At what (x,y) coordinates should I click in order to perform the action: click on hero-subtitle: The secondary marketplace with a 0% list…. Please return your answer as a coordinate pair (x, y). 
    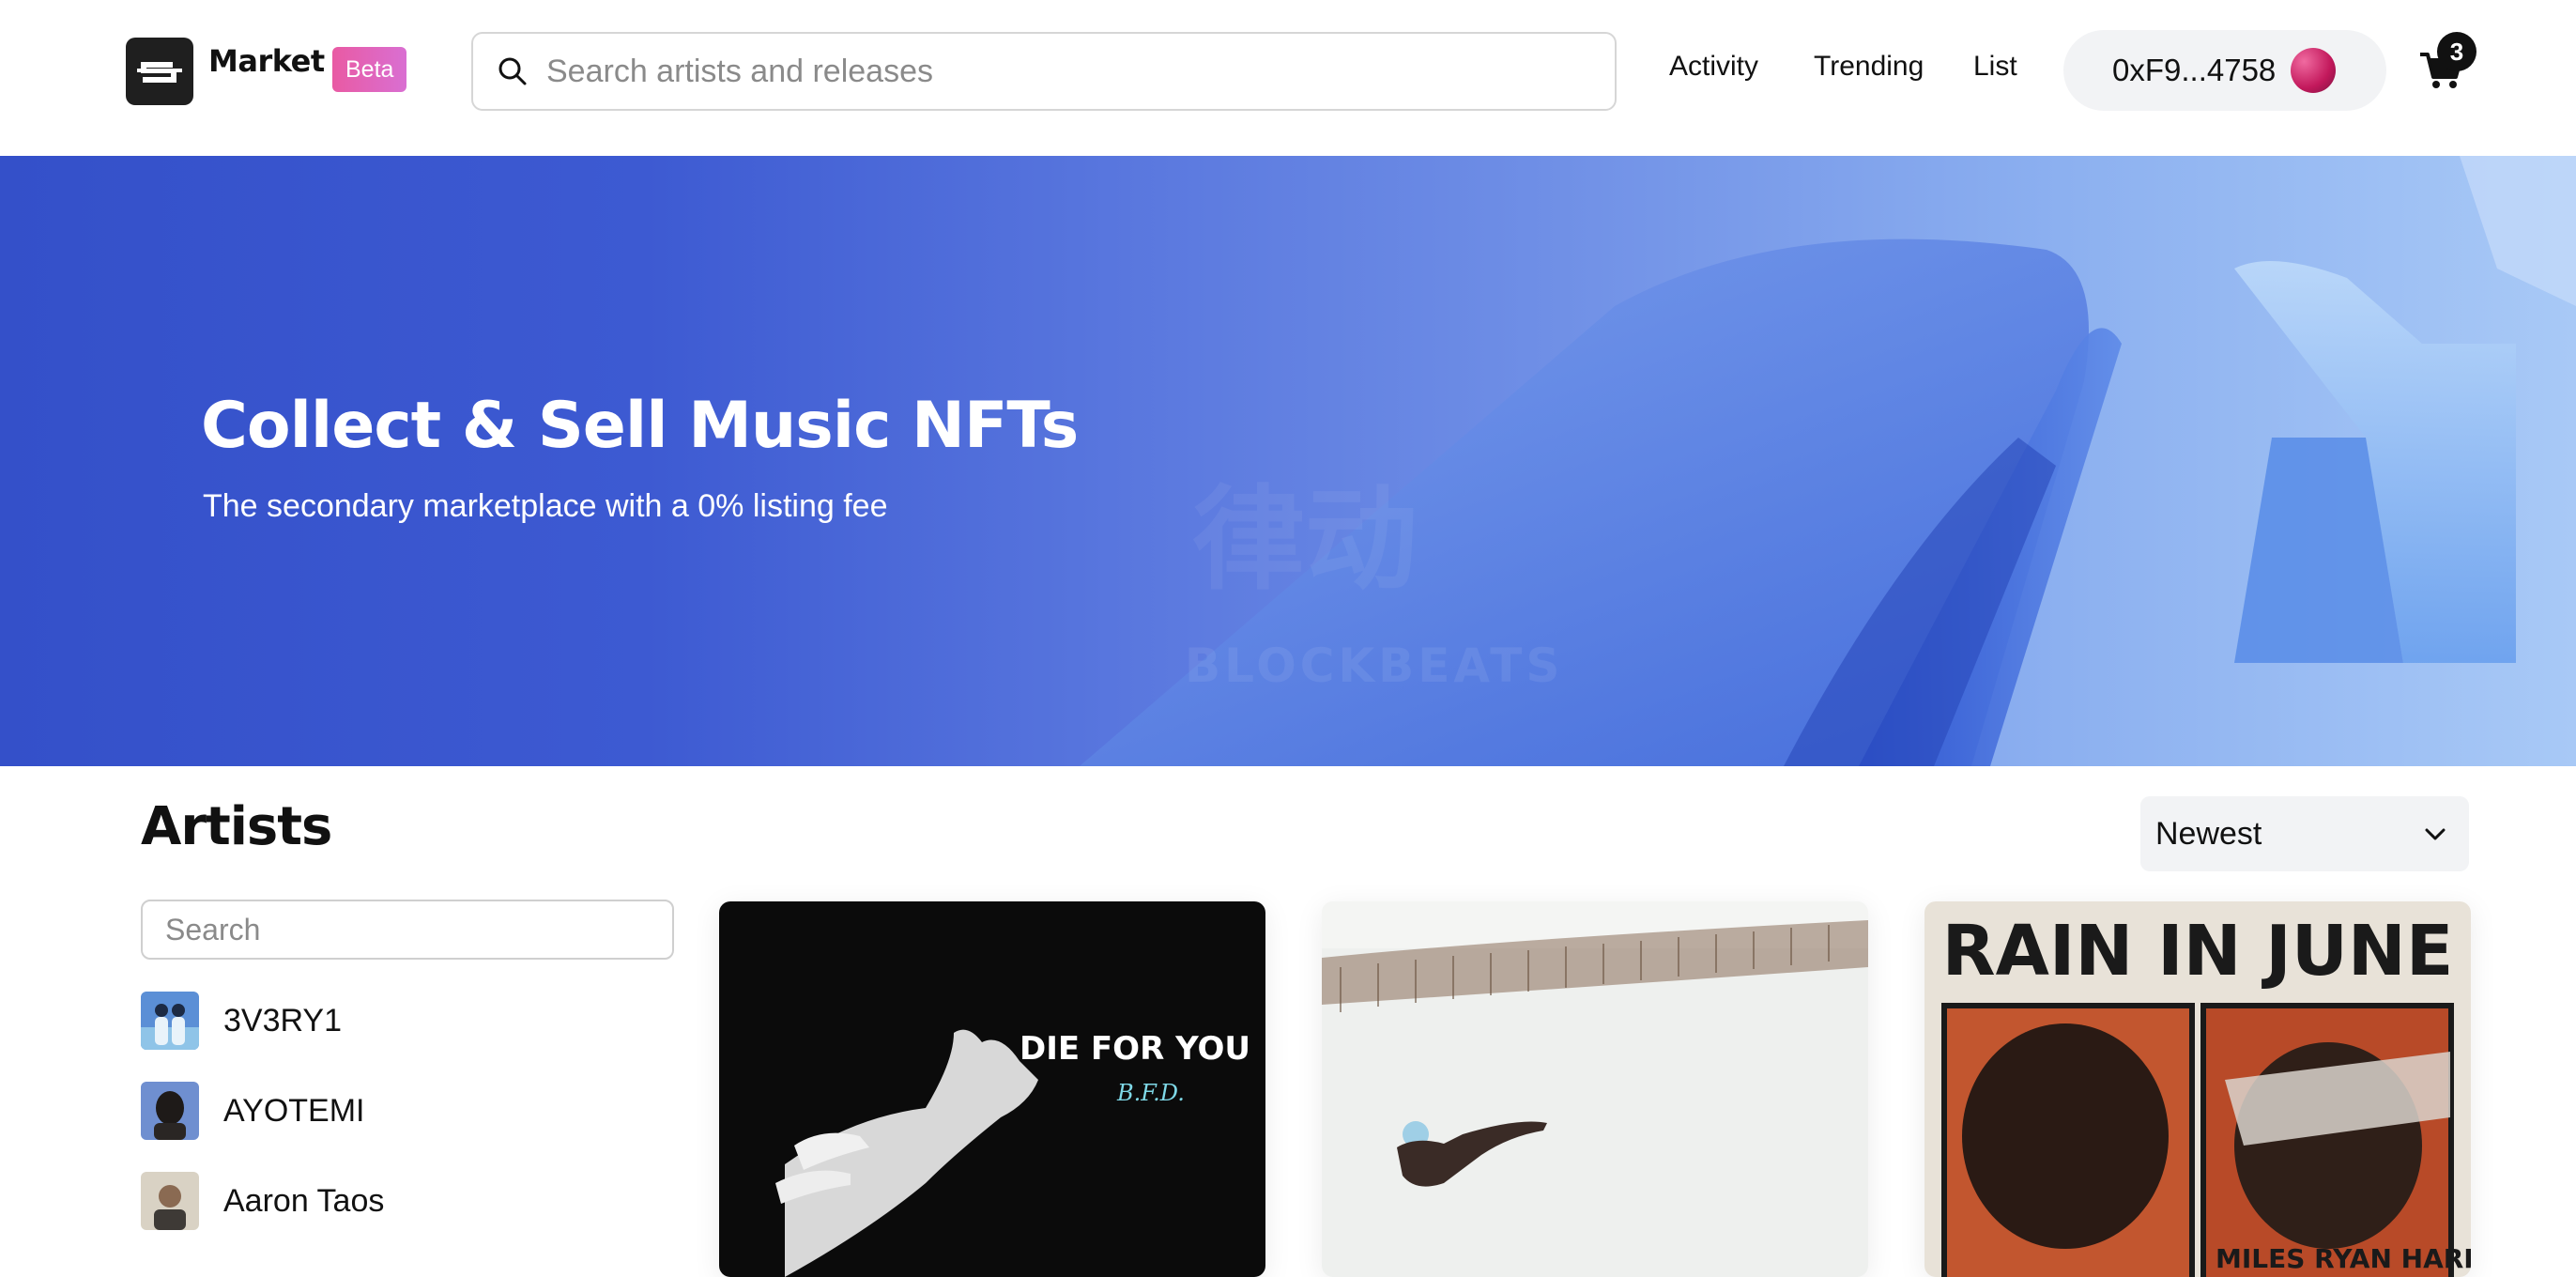
    Looking at the image, I should click on (545, 506).